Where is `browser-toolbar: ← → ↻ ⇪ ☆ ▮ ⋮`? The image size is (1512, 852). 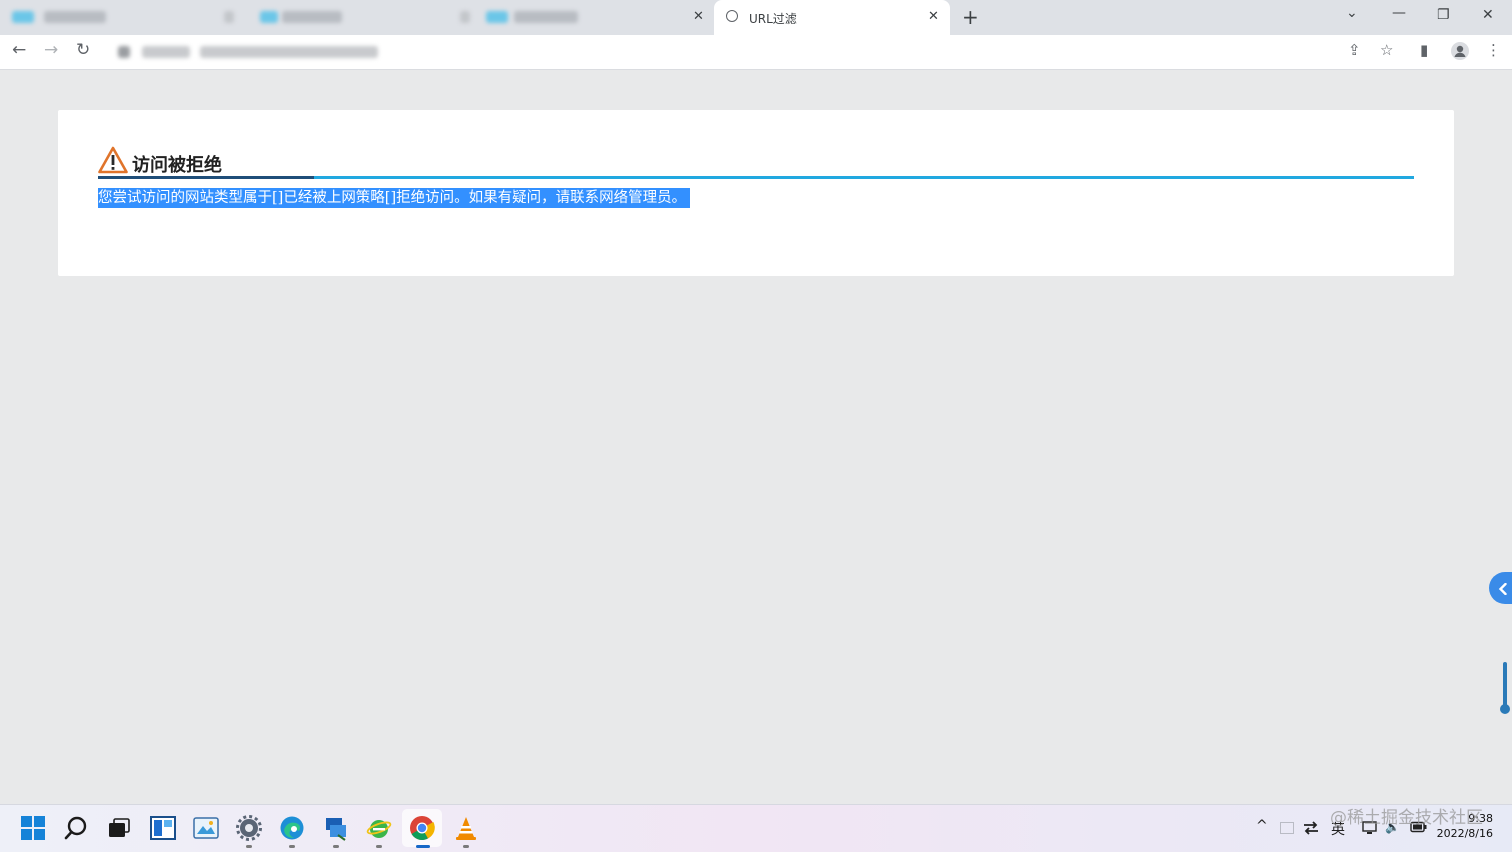
browser-toolbar: ← → ↻ ⇪ ☆ ▮ ⋮ is located at coordinates (756, 52).